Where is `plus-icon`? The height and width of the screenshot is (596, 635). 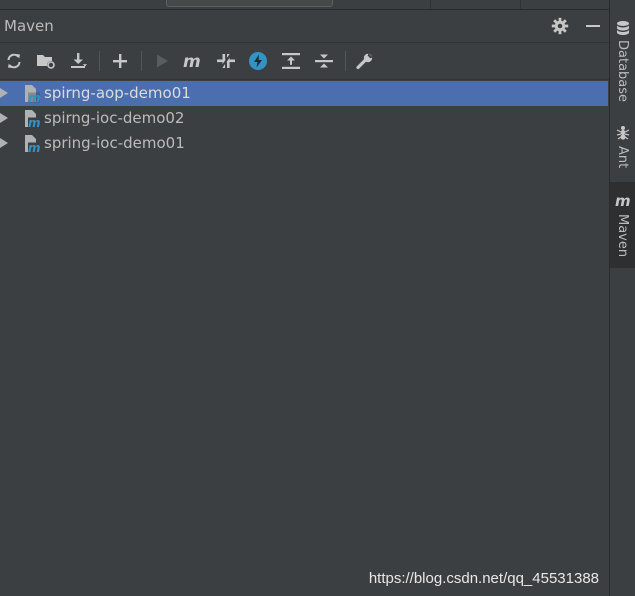 plus-icon is located at coordinates (120, 61).